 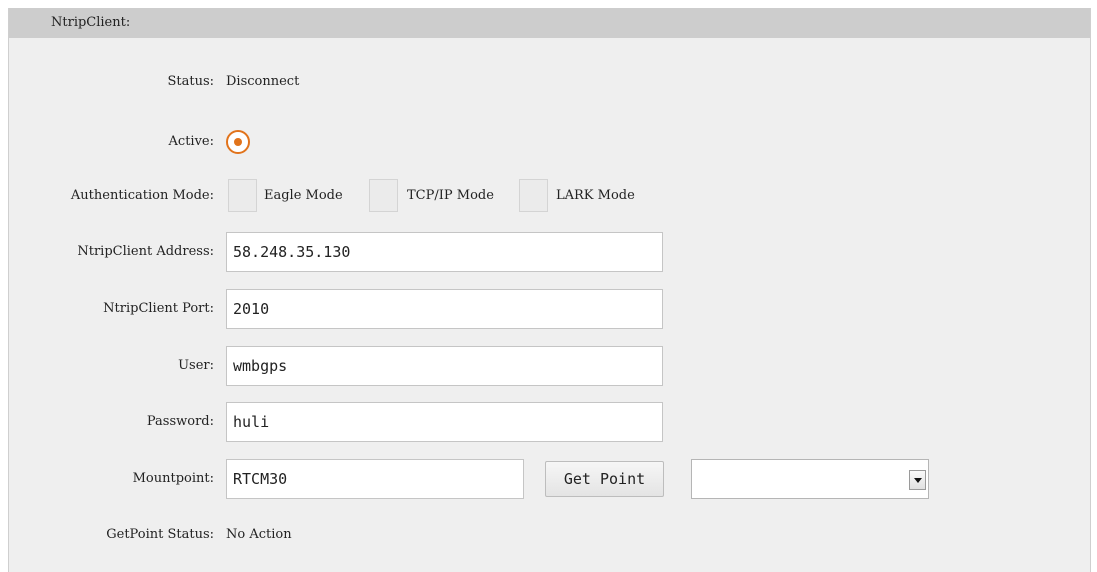 I want to click on chevron-down-icon, so click(x=917, y=480).